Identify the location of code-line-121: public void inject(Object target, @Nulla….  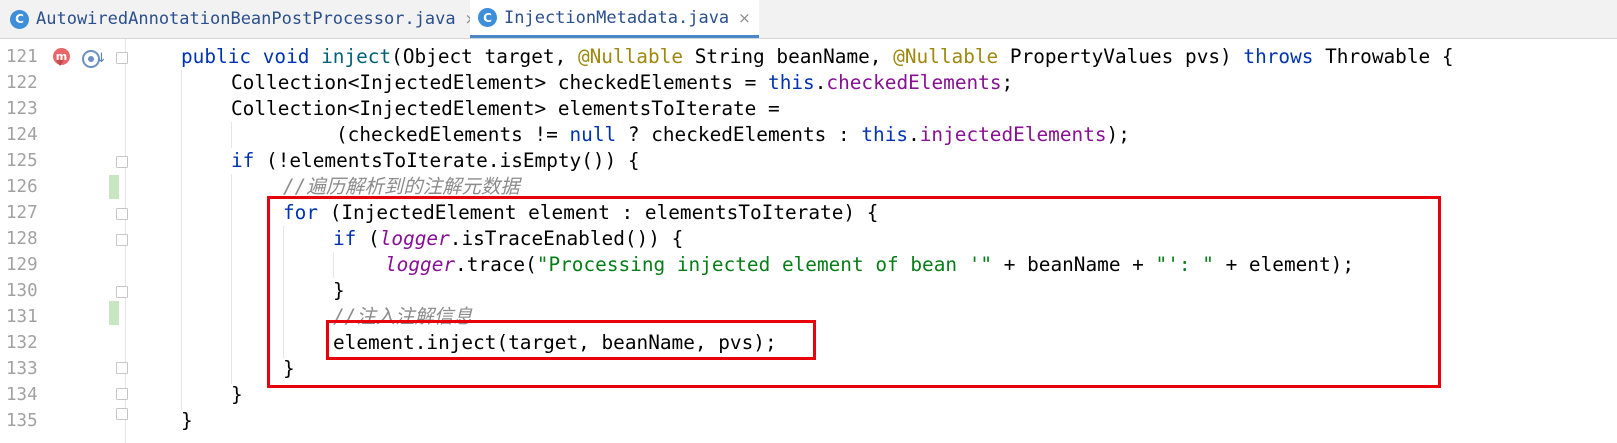
(817, 57).